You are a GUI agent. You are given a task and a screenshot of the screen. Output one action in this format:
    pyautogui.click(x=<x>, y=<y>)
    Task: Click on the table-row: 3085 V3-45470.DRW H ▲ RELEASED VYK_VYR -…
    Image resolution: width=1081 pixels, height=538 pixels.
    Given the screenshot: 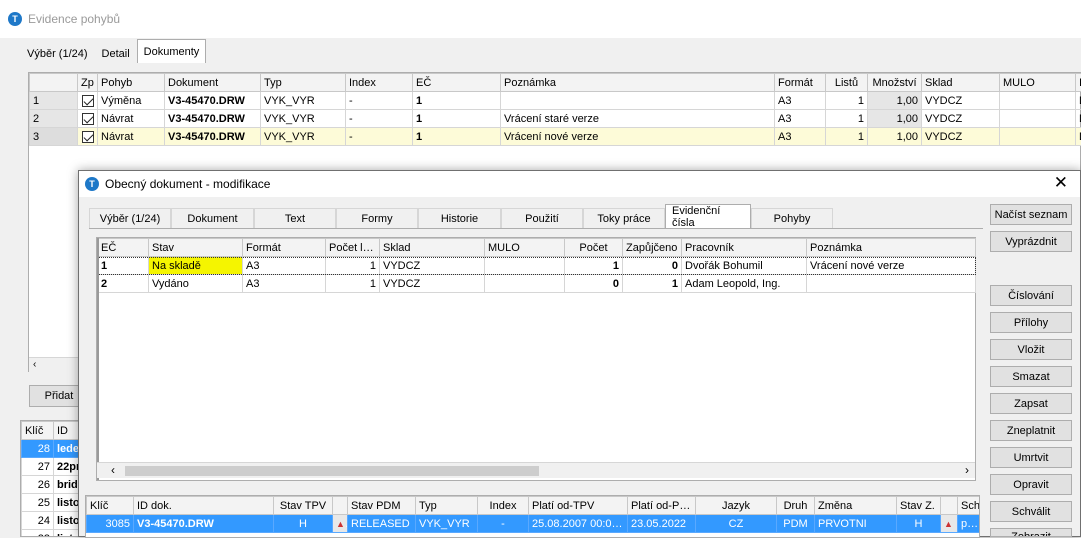 What is the action you would take?
    pyautogui.click(x=534, y=524)
    